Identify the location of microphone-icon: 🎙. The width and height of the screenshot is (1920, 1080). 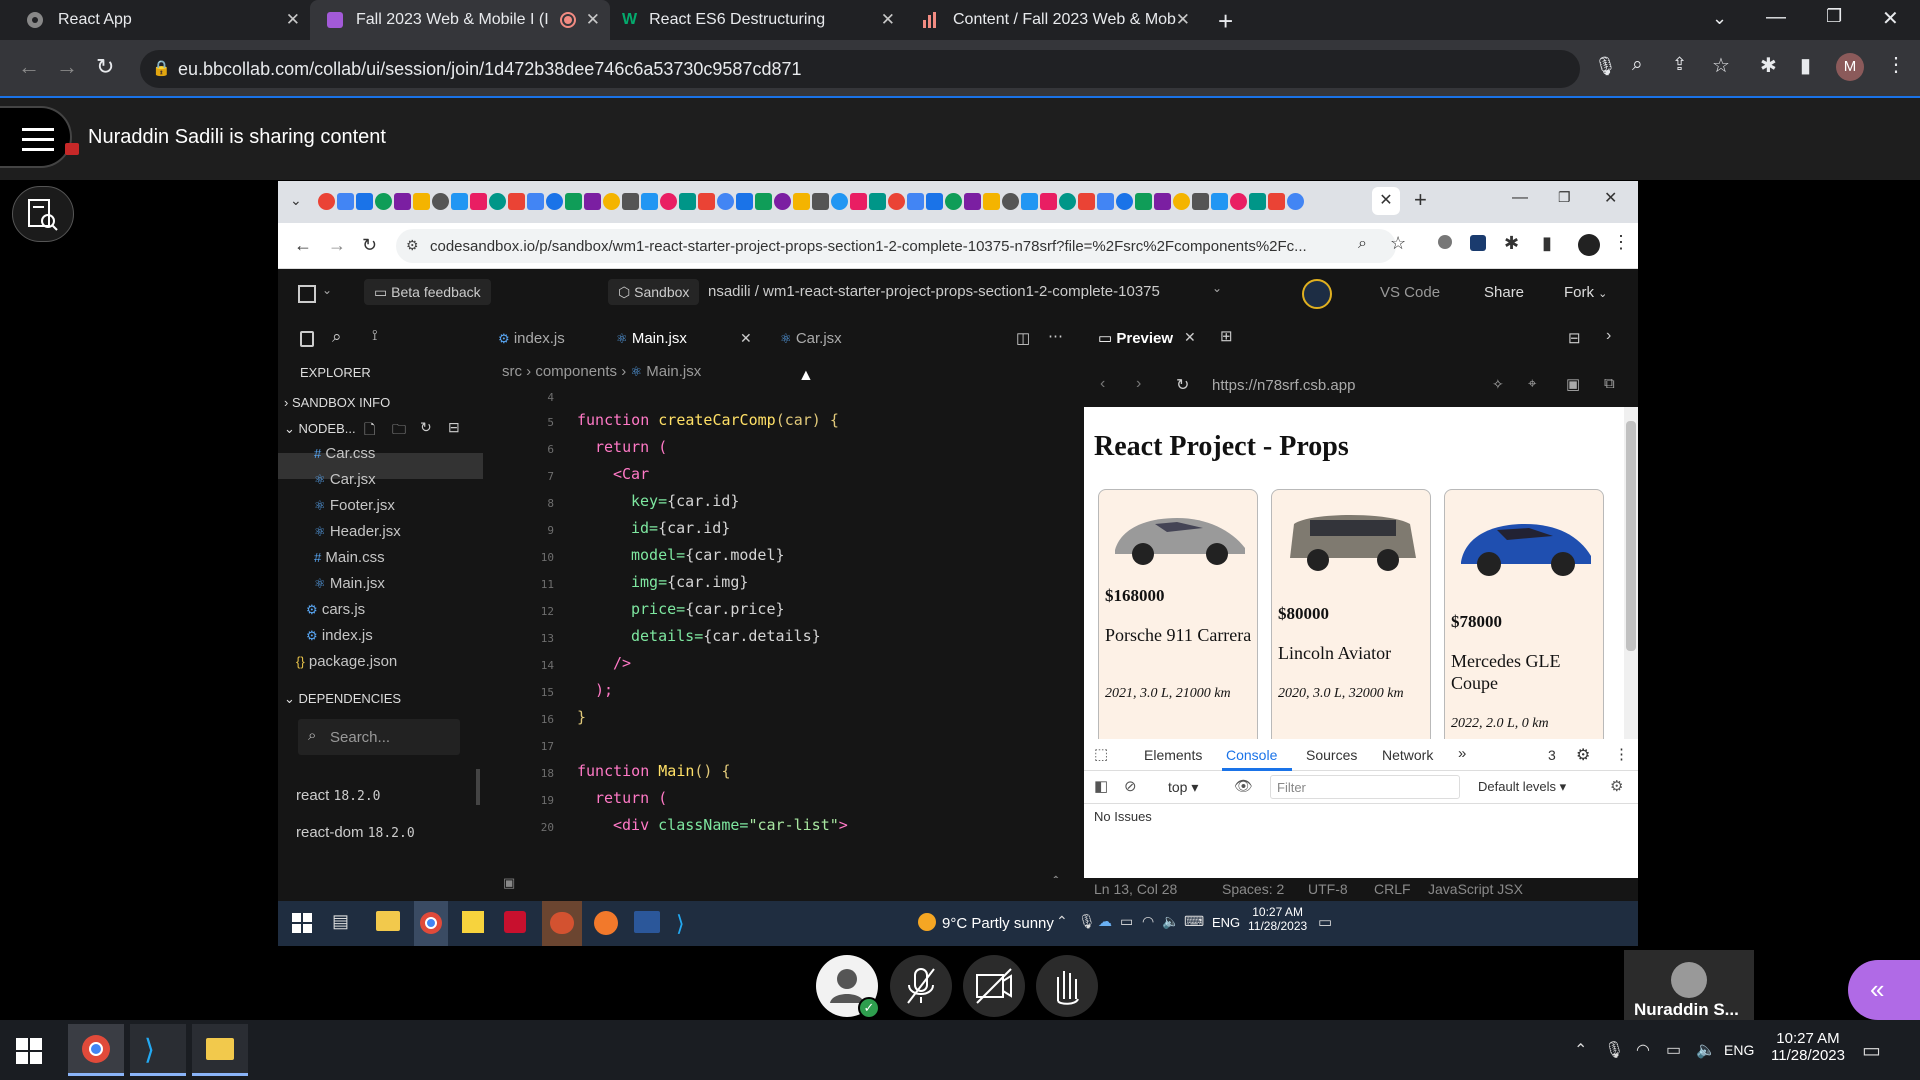
(1605, 66).